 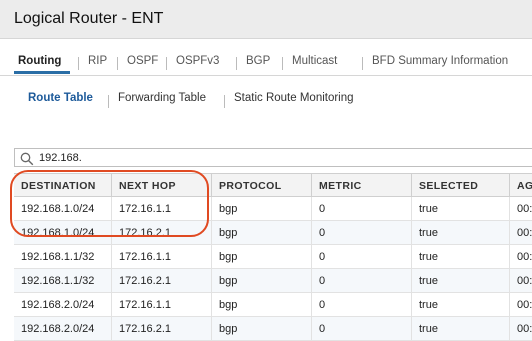 What do you see at coordinates (239, 157) in the screenshot?
I see `search-input` at bounding box center [239, 157].